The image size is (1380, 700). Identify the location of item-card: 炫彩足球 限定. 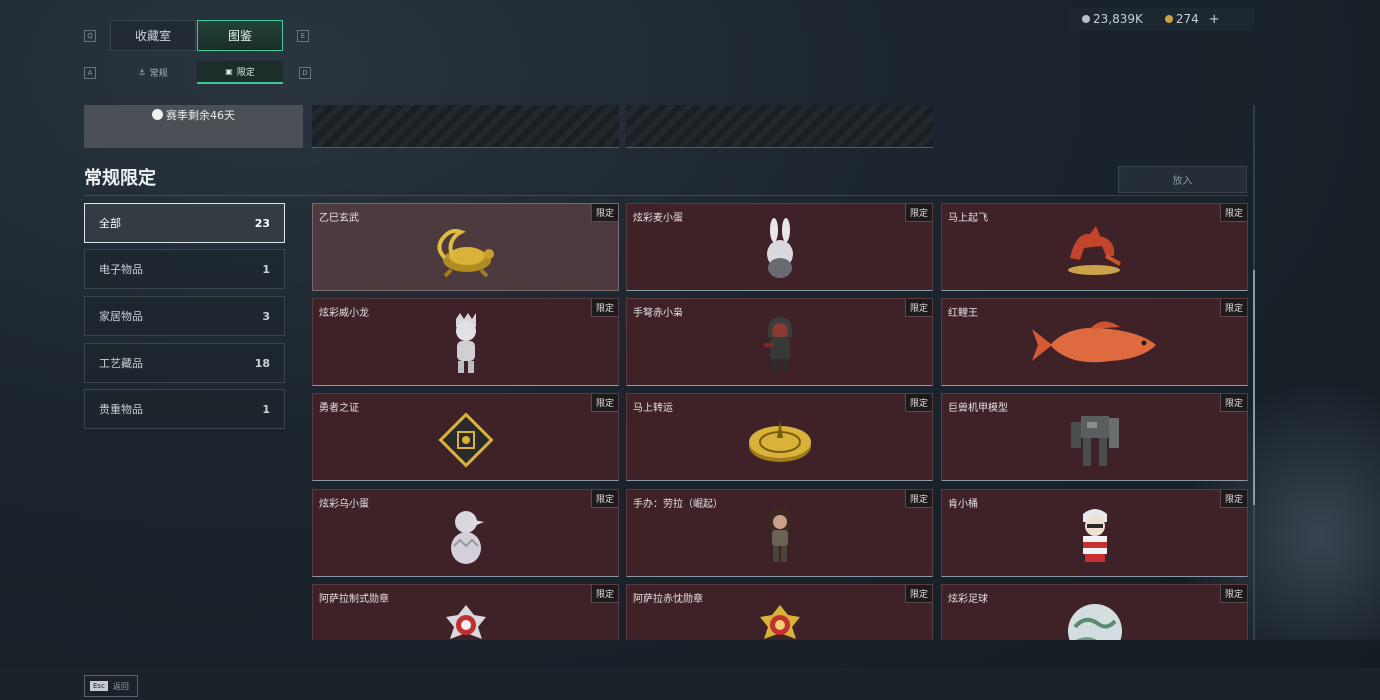
(1094, 612).